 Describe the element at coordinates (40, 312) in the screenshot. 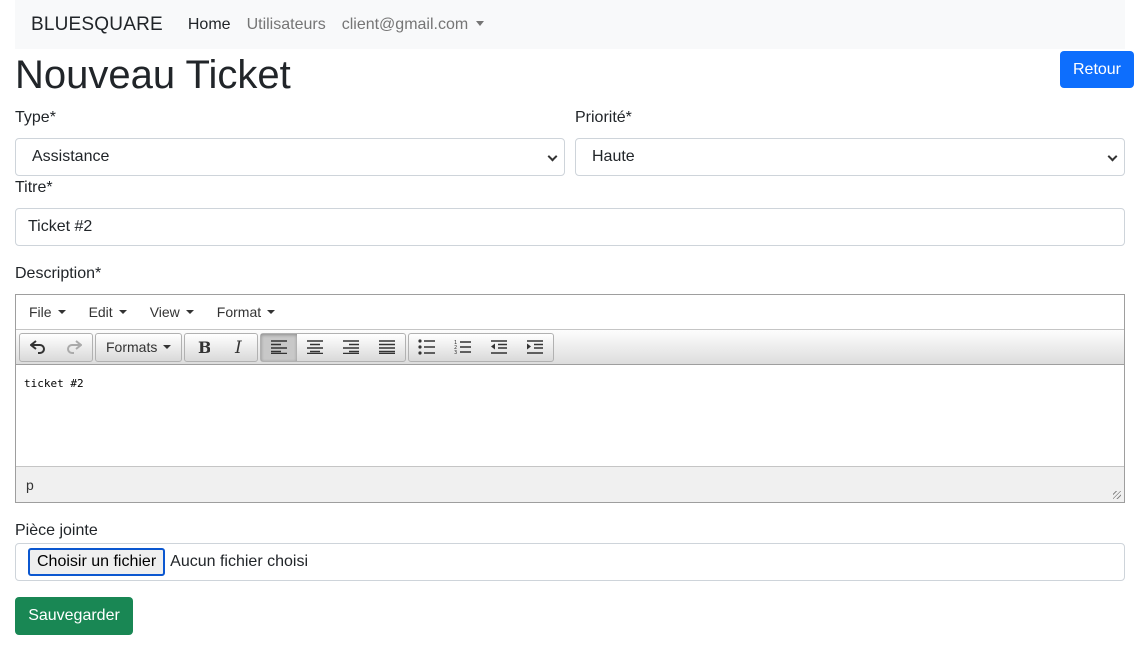

I see `menu-file-label: File` at that location.